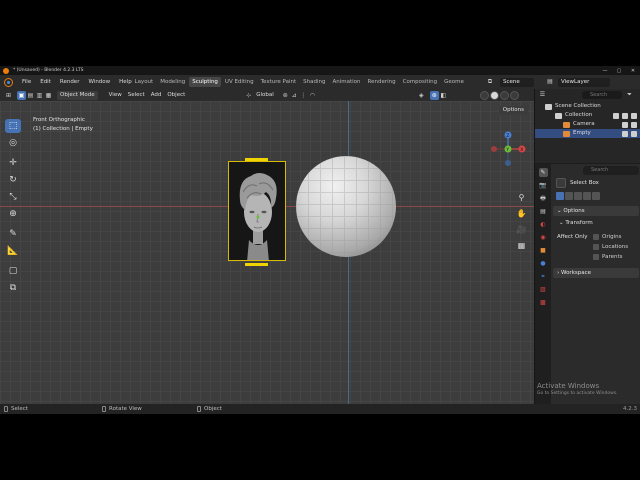 Image resolution: width=640 pixels, height=480 pixels. What do you see at coordinates (144, 82) in the screenshot?
I see `tab-layout: Layout` at bounding box center [144, 82].